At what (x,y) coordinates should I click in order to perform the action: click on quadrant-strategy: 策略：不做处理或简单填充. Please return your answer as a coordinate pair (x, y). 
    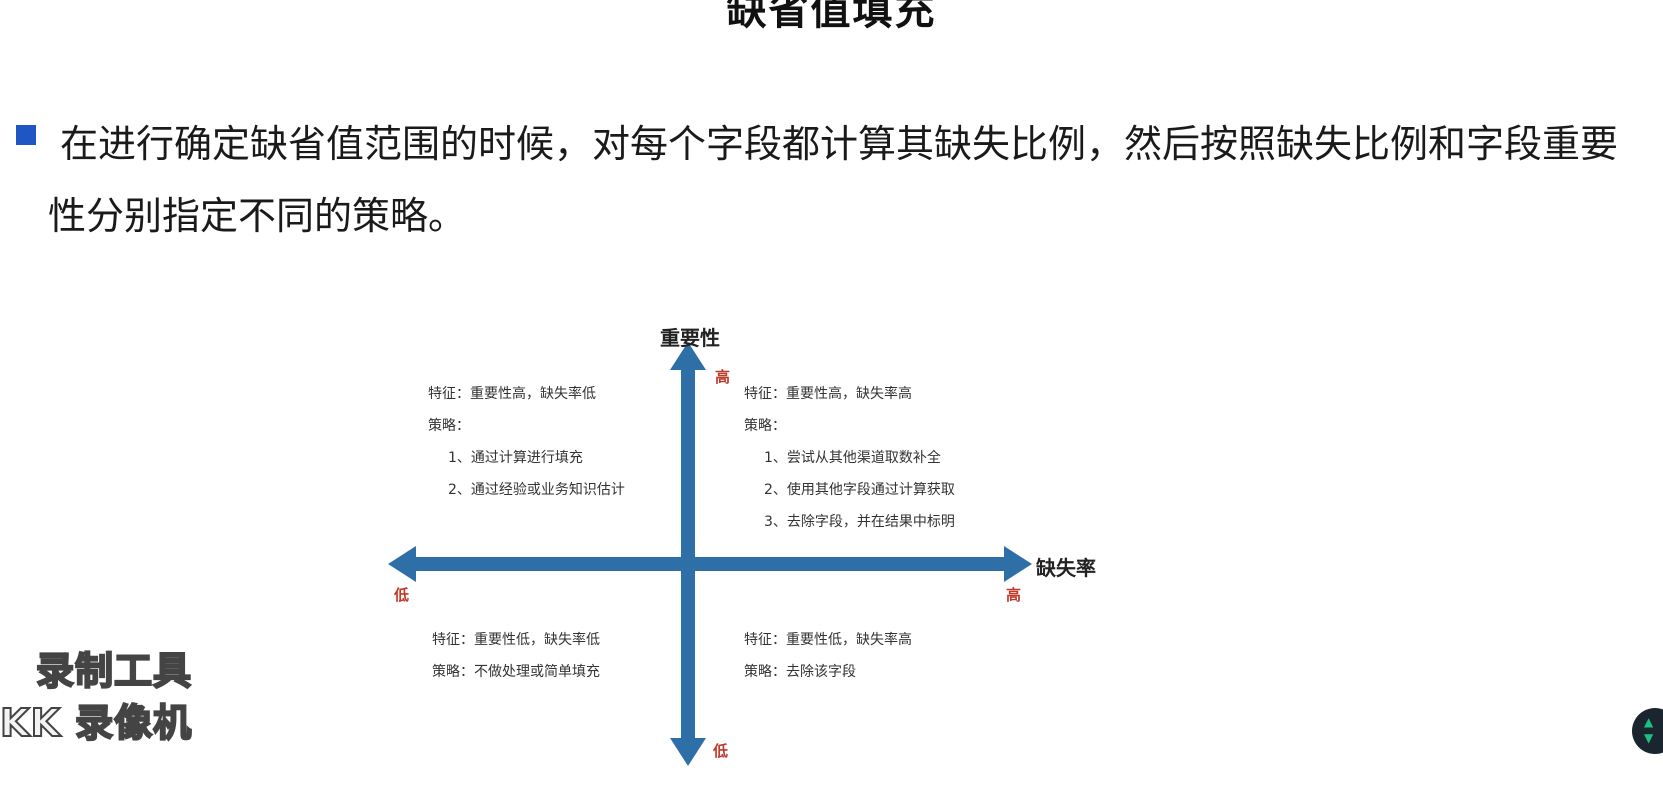
    Looking at the image, I should click on (516, 672).